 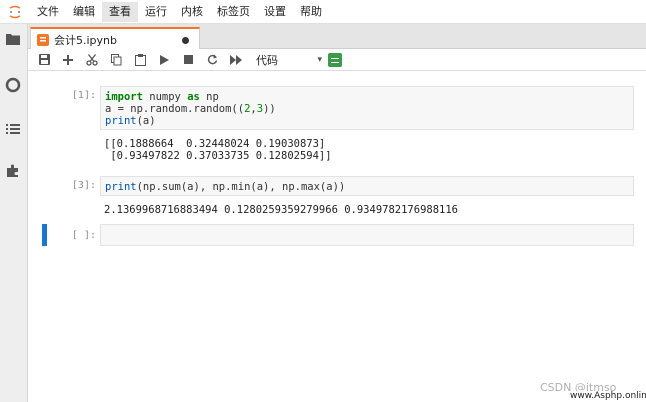 I want to click on menu-settings: 设置, so click(x=275, y=12).